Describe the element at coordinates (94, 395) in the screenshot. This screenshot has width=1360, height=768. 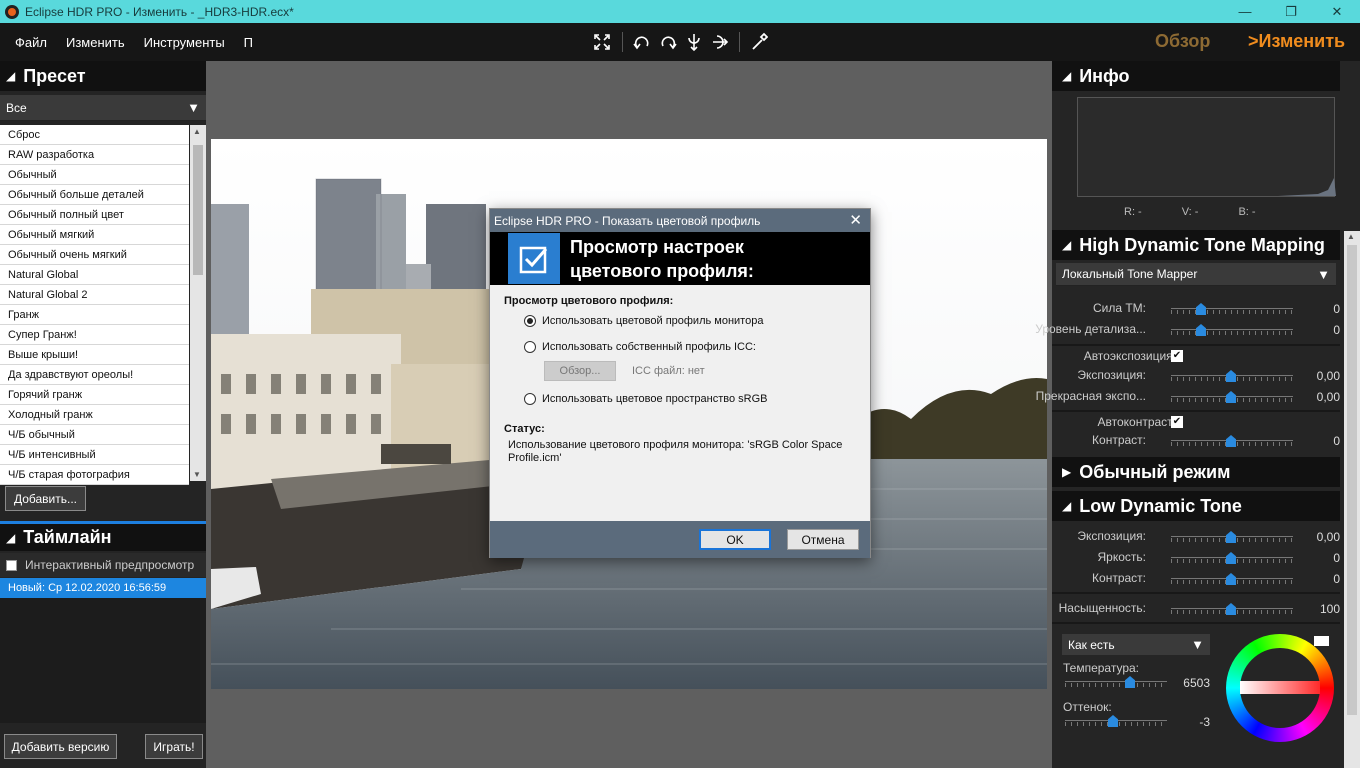
I see `preset-item: Горячий гранж` at that location.